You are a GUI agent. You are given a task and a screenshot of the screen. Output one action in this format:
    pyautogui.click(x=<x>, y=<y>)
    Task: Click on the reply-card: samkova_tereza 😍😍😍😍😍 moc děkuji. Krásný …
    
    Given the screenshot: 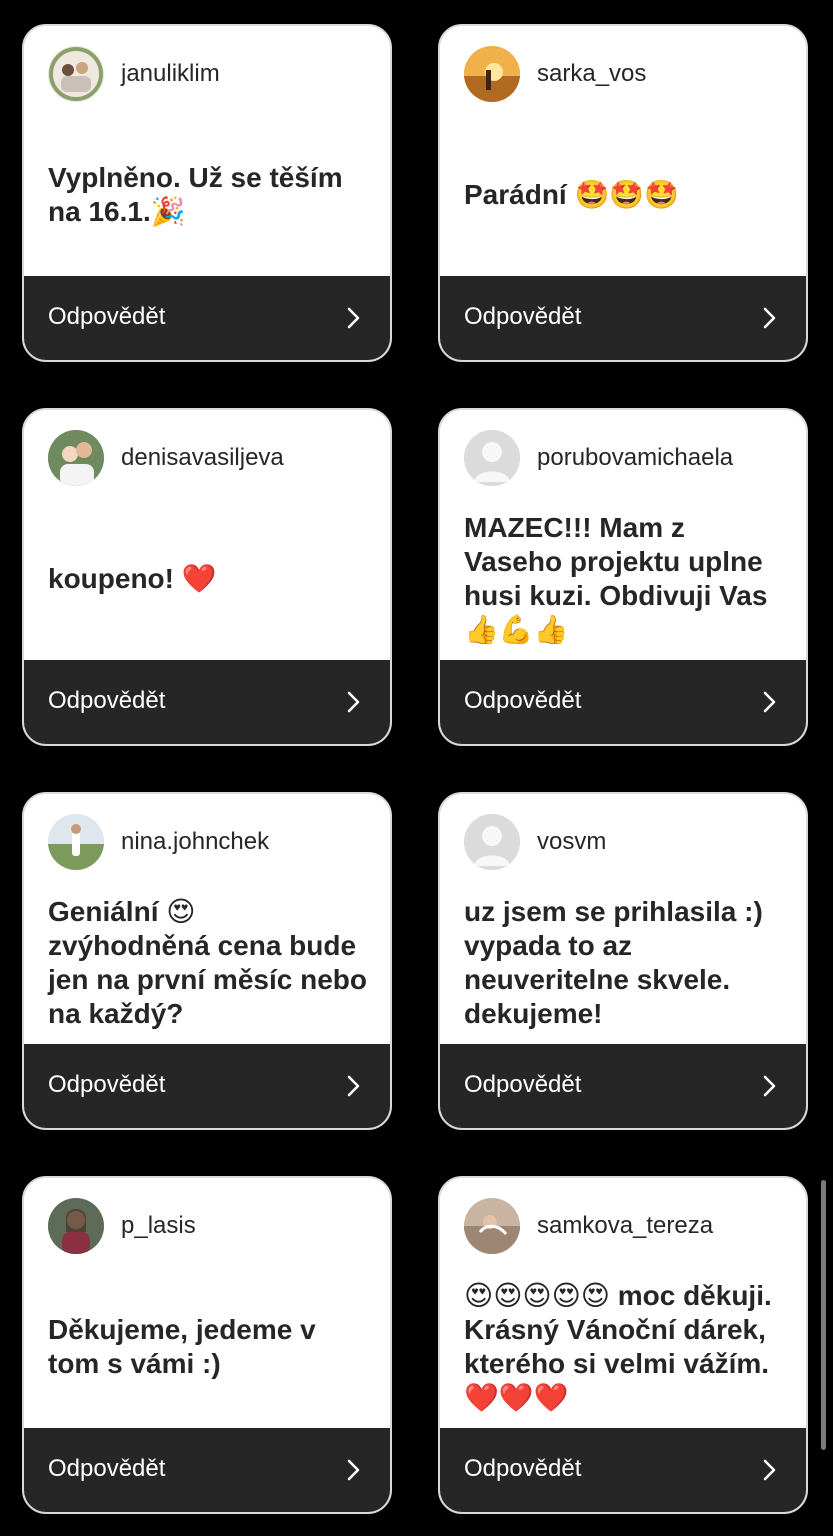 What is the action you would take?
    pyautogui.click(x=623, y=1345)
    